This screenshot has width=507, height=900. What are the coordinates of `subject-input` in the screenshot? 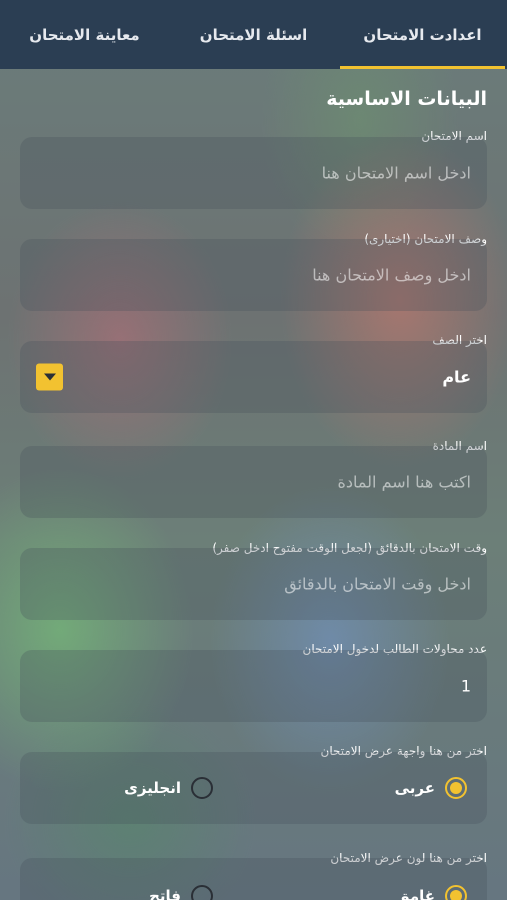 It's located at (256, 482).